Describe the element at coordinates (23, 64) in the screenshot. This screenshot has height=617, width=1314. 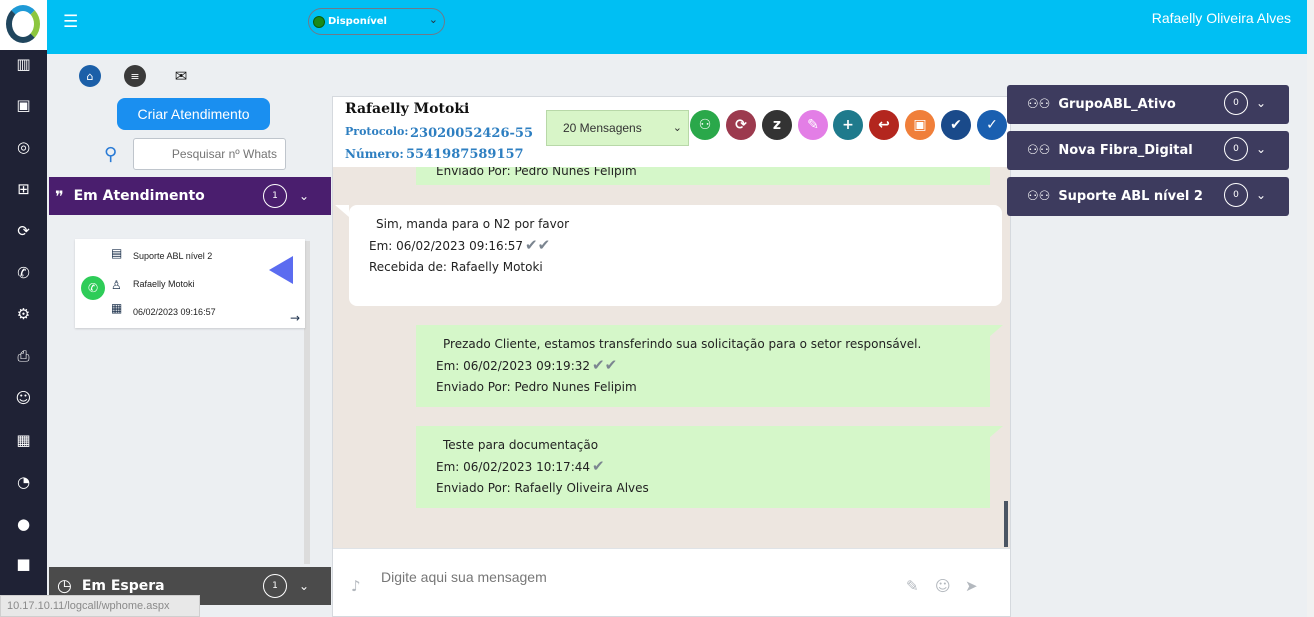
I see `chart-icon: ▥` at that location.